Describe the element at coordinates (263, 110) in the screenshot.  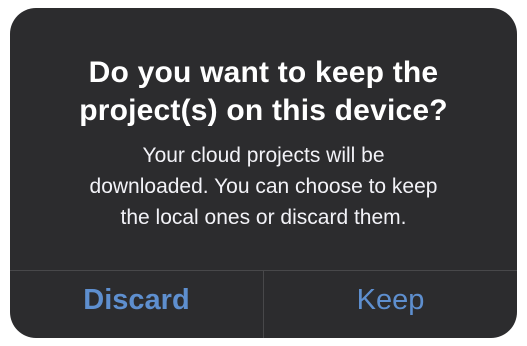
I see `alert-title-line-2: project(s) on this device?` at that location.